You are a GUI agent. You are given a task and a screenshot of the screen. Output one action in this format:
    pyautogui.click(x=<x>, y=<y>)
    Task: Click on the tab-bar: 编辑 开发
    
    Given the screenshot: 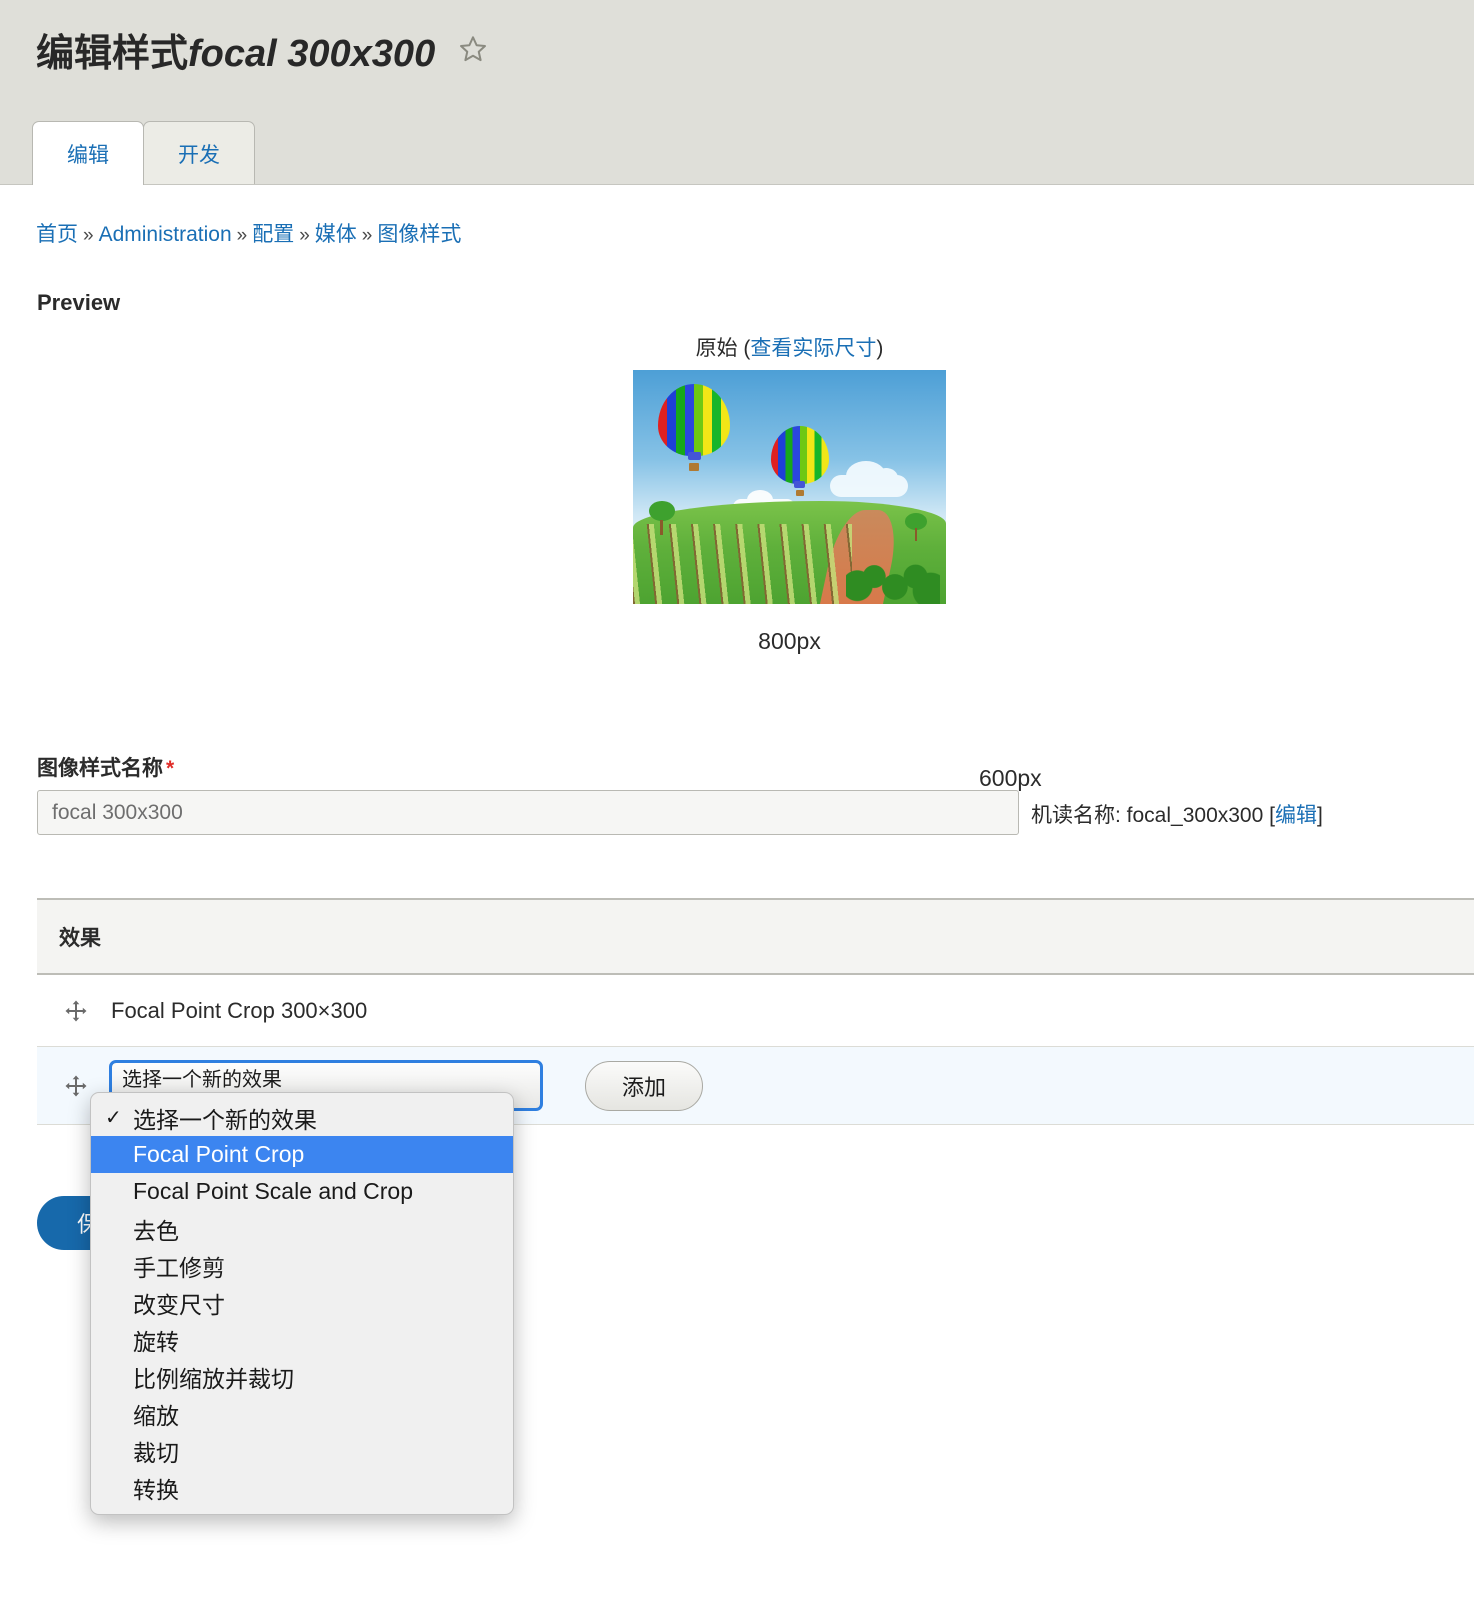 What is the action you would take?
    pyautogui.click(x=143, y=151)
    